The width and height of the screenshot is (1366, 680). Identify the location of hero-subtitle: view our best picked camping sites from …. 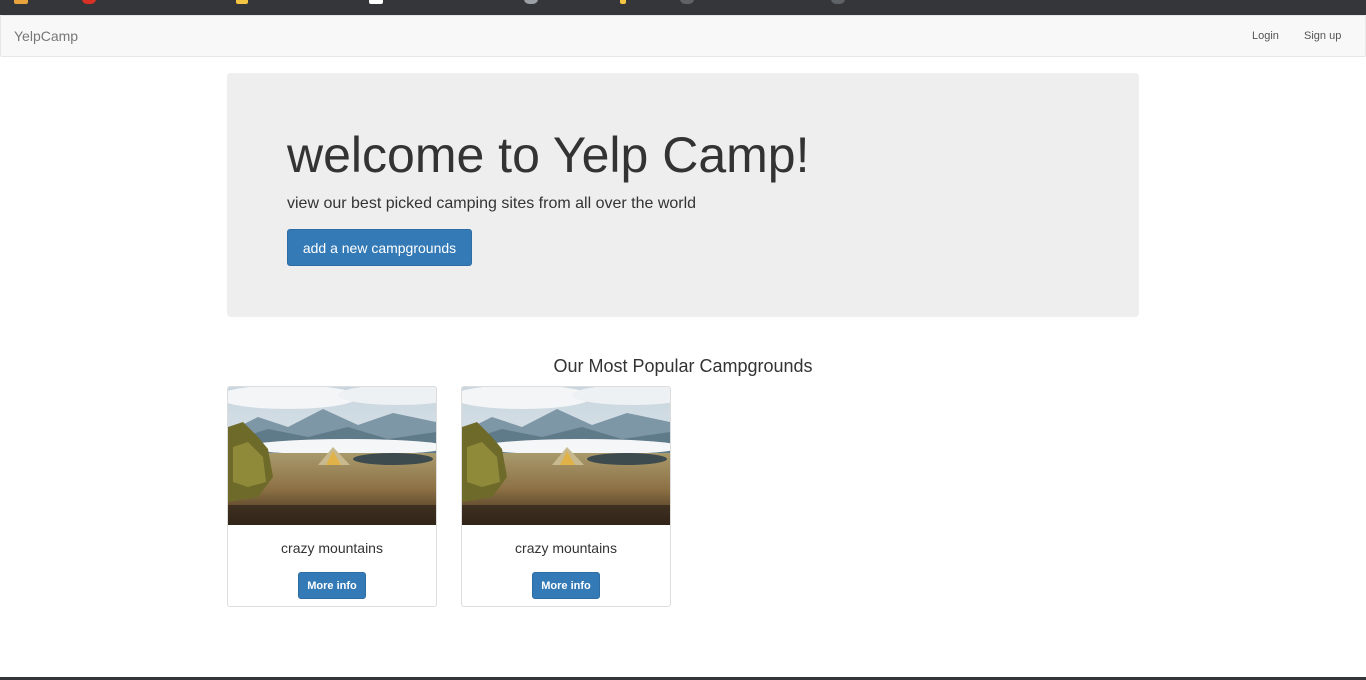
(492, 203).